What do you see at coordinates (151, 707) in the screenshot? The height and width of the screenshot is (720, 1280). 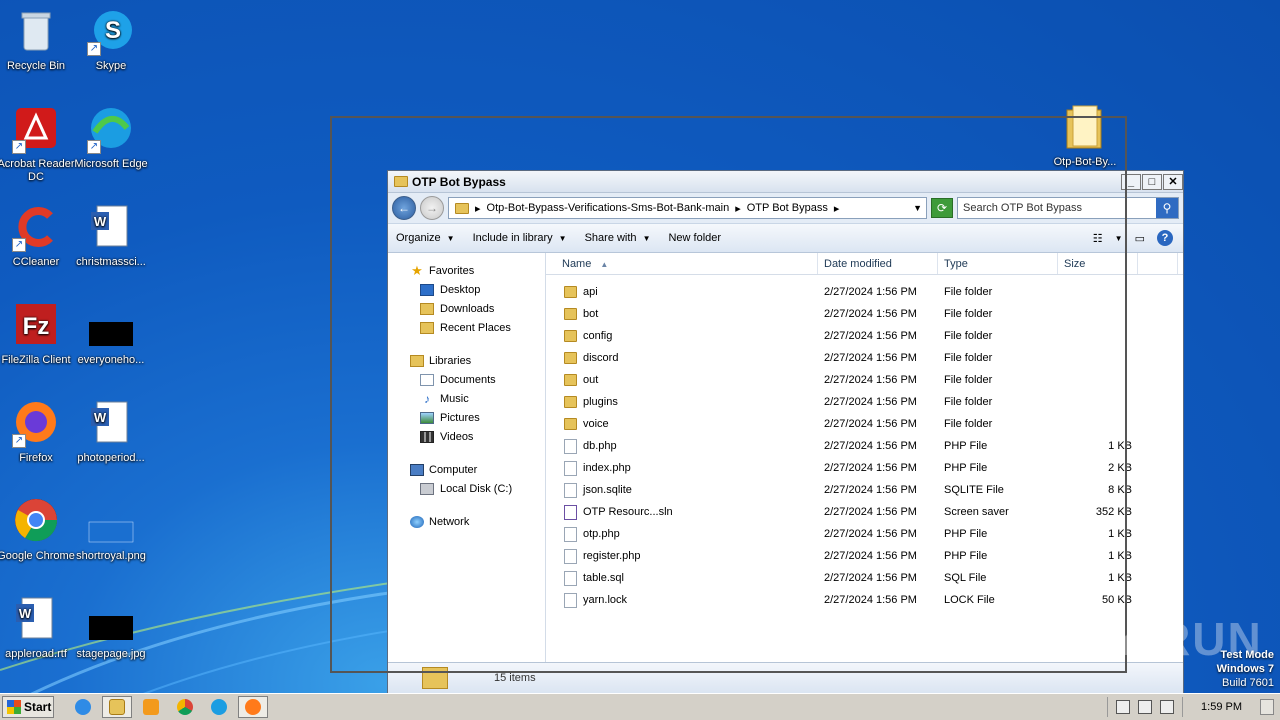 I see `taskbar-media-player` at bounding box center [151, 707].